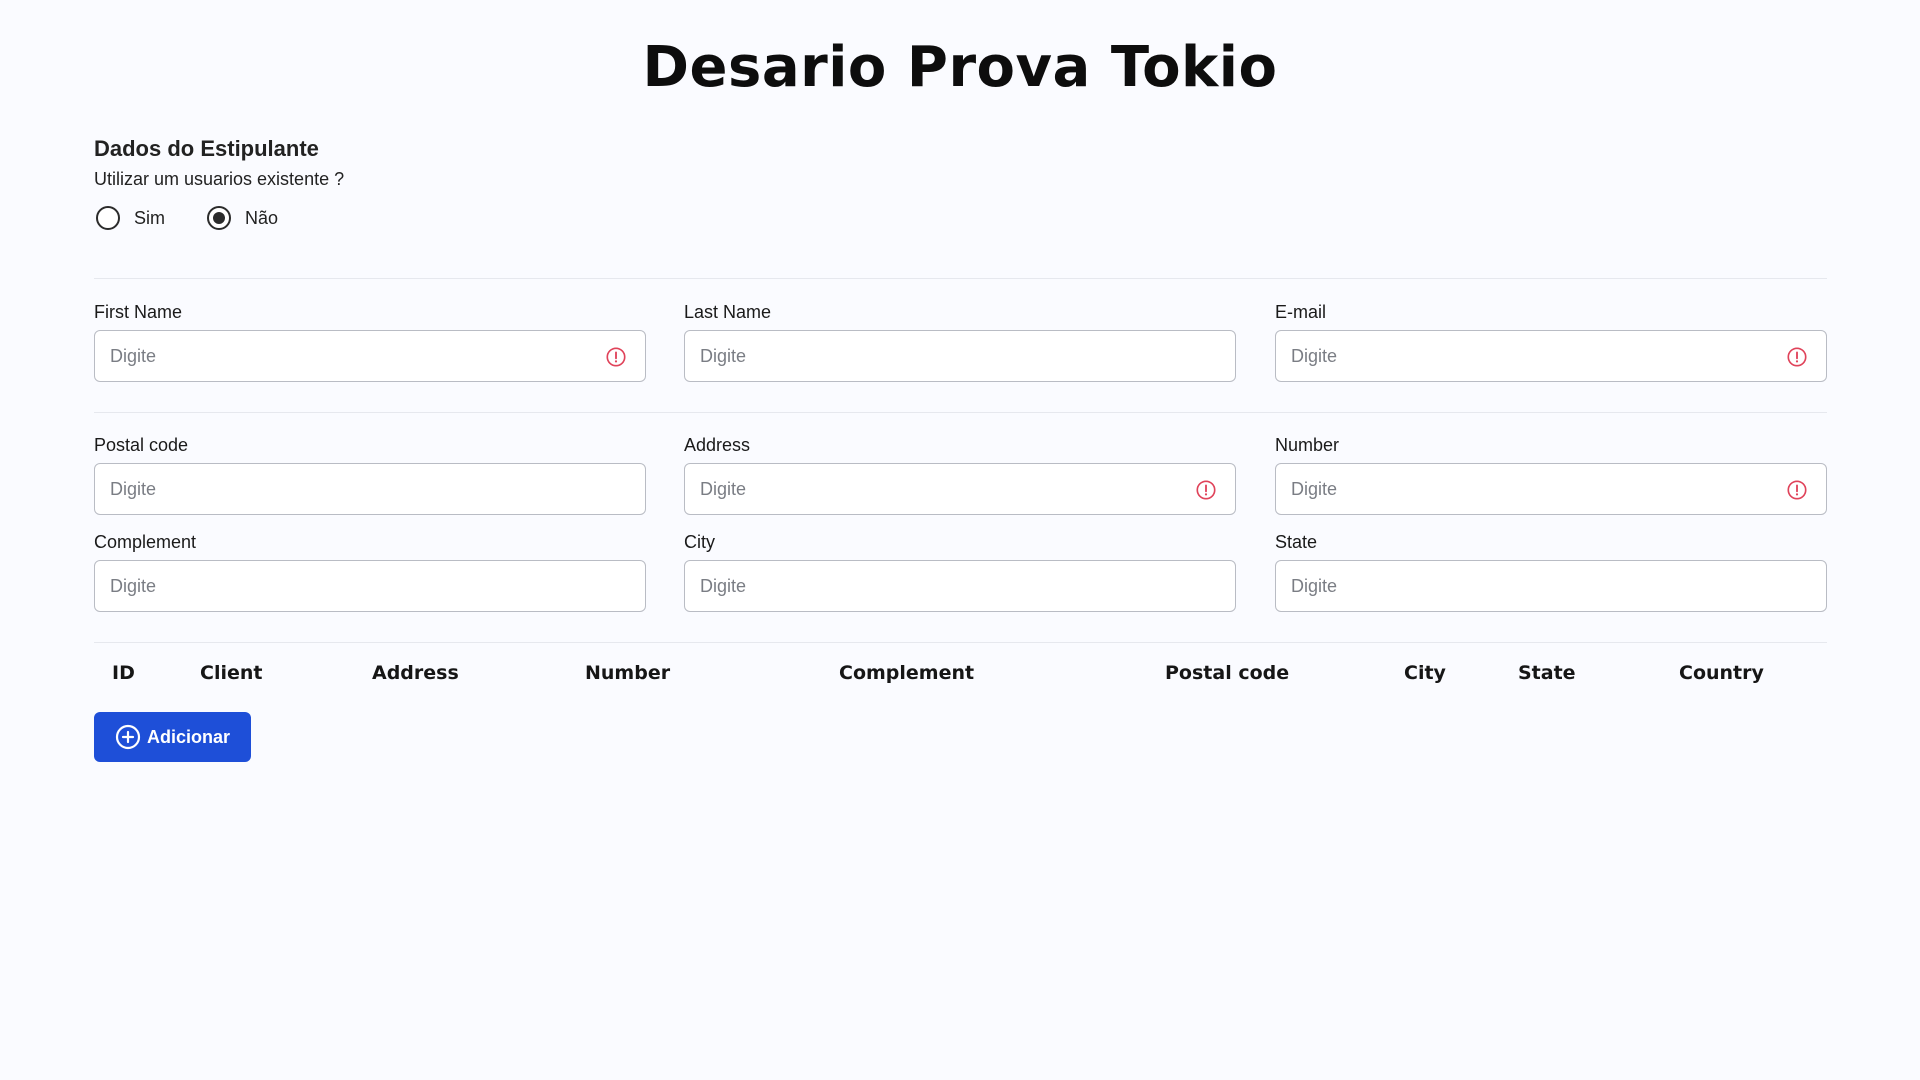 This screenshot has height=1080, width=1920. I want to click on address-label: Address, so click(717, 445).